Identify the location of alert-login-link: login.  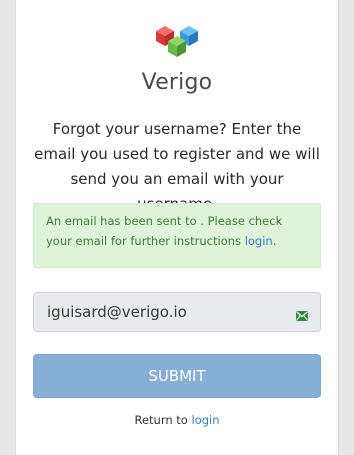
(259, 241).